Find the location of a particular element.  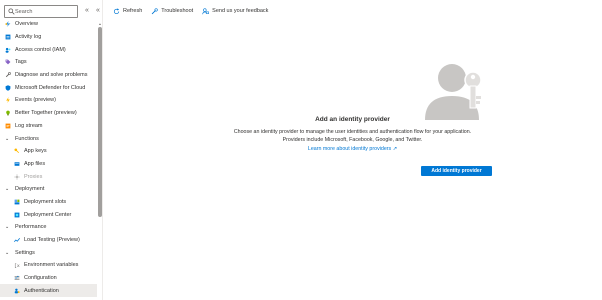

sidebar-item-deployment-center: Deployment Center is located at coordinates (48, 214).